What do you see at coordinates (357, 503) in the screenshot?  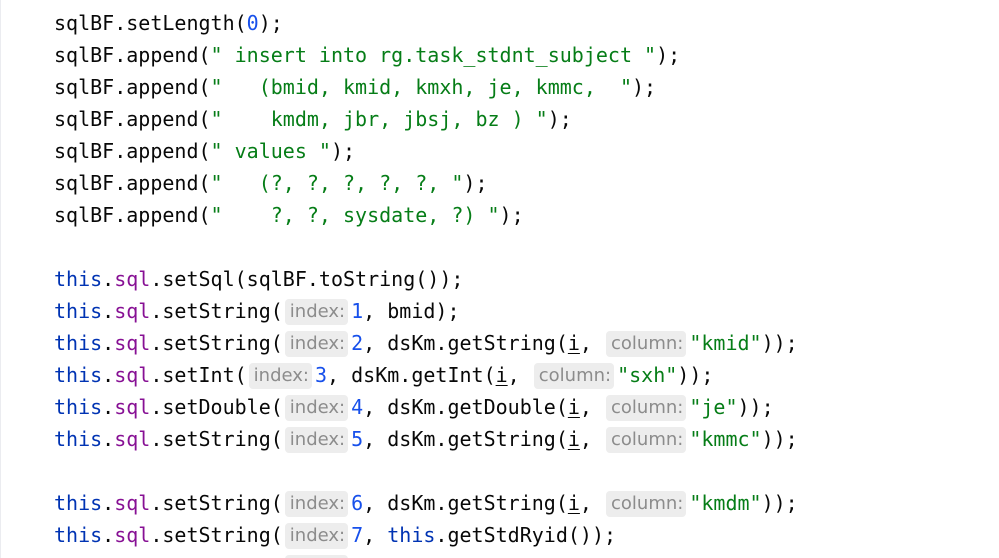 I see `number-literal: 6` at bounding box center [357, 503].